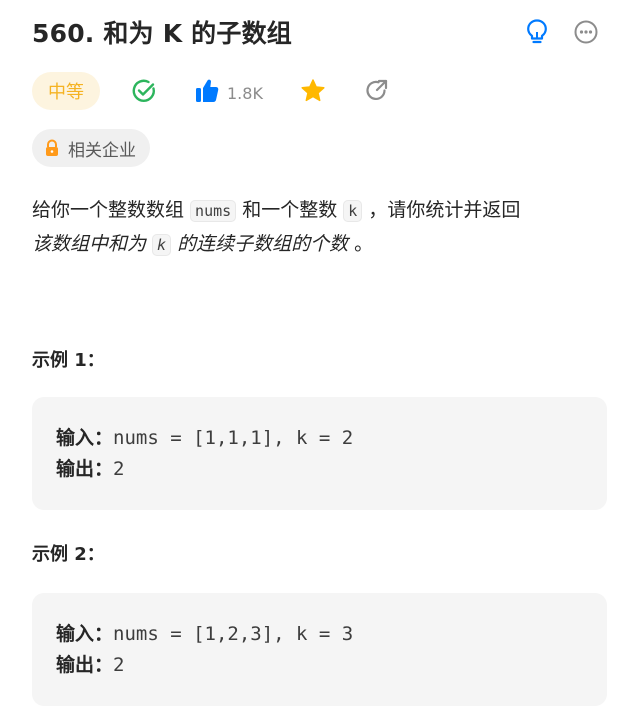 The width and height of the screenshot is (629, 716). Describe the element at coordinates (66, 91) in the screenshot. I see `difficulty-badge: 中等` at that location.